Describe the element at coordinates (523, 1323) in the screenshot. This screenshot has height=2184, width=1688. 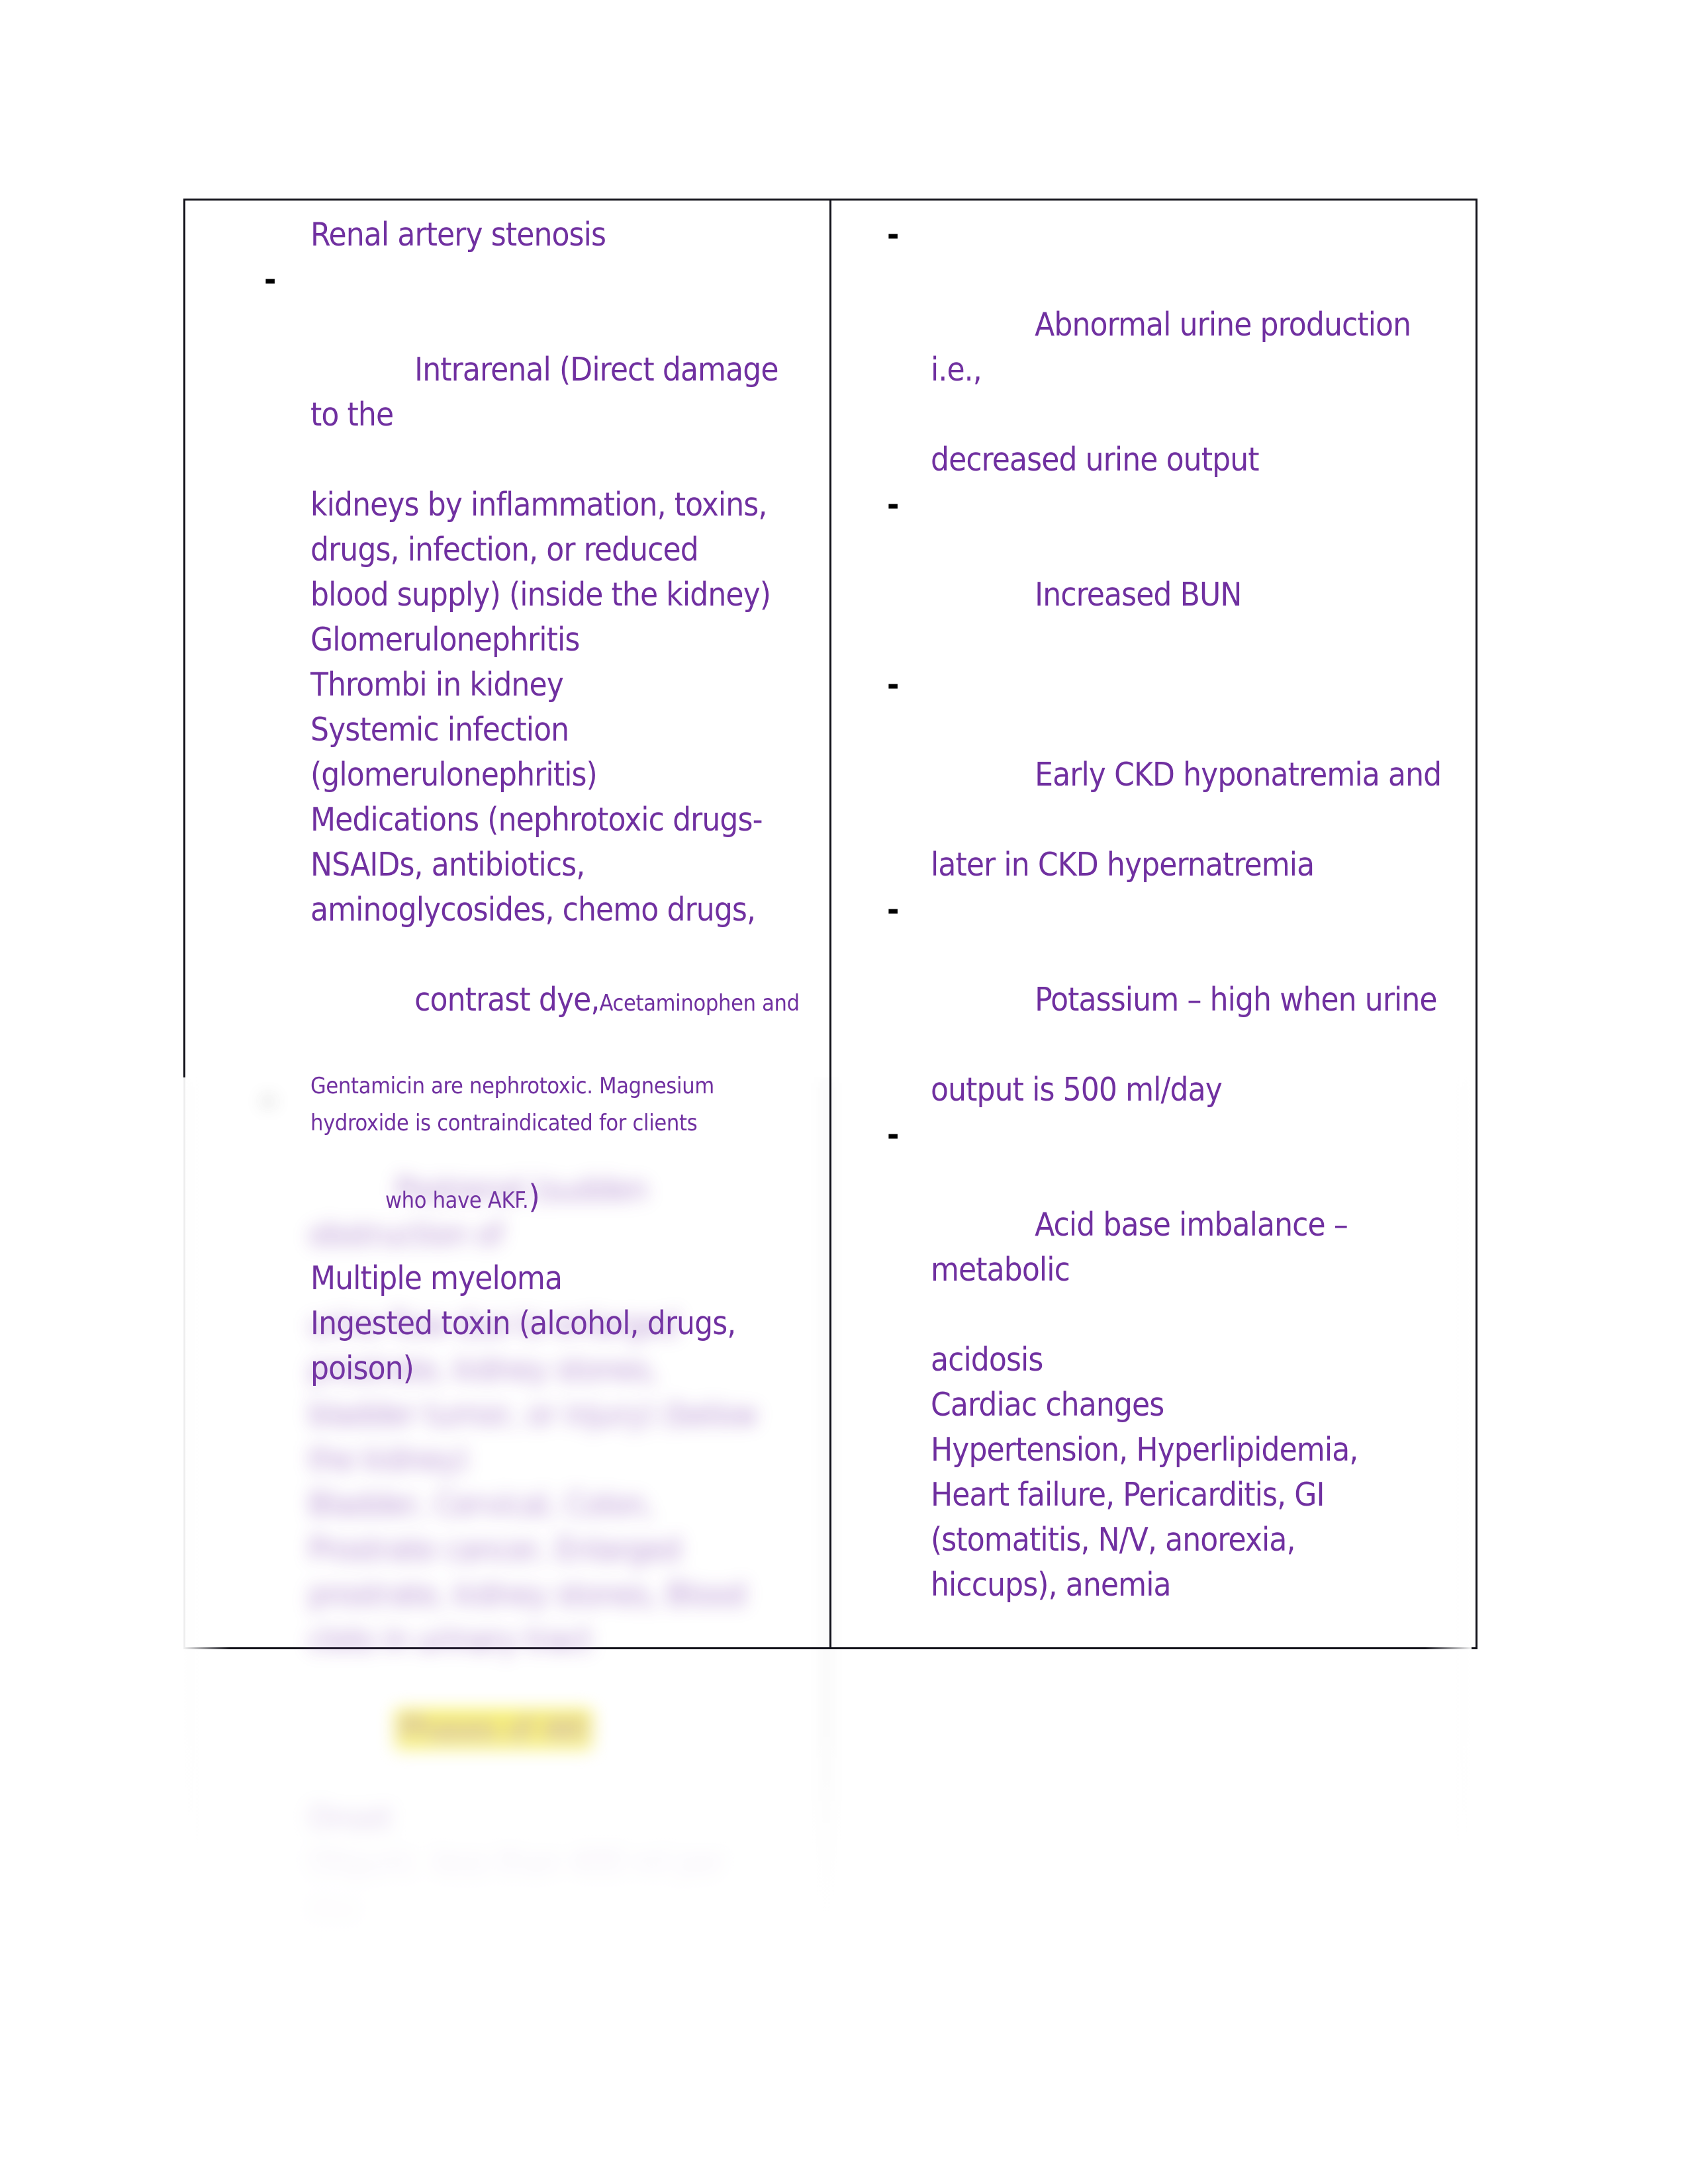
I see `text-line: Ingested toxin (alcohol, drugs,` at that location.